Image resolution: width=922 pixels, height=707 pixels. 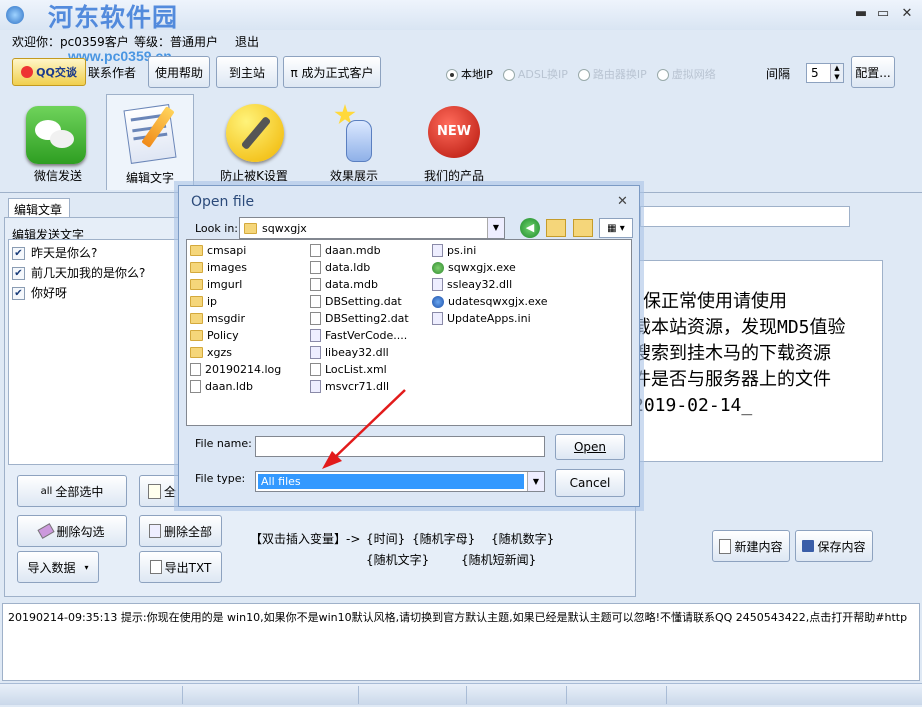 I want to click on file-item: data.ldb, so click(x=340, y=267).